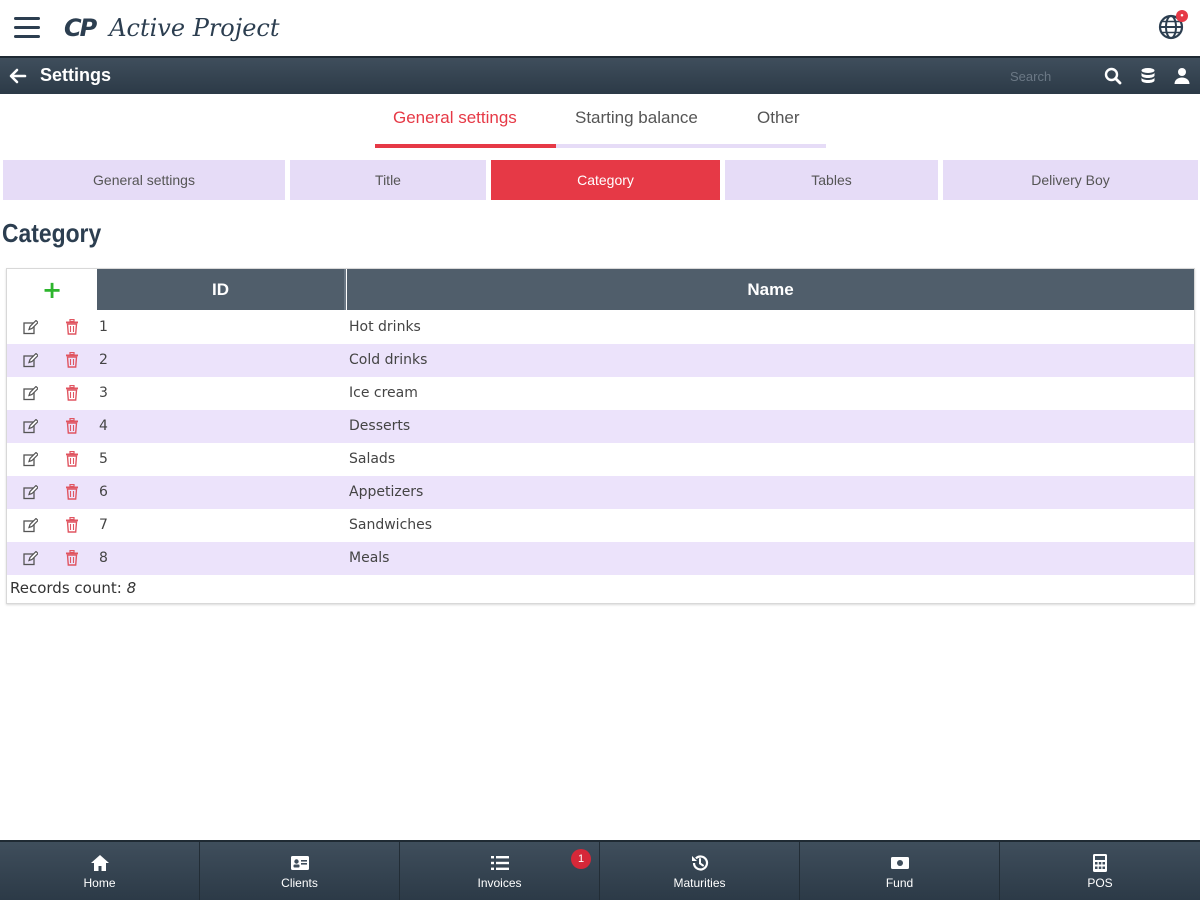 The image size is (1200, 900). I want to click on tab-general-settings: General settings, so click(455, 118).